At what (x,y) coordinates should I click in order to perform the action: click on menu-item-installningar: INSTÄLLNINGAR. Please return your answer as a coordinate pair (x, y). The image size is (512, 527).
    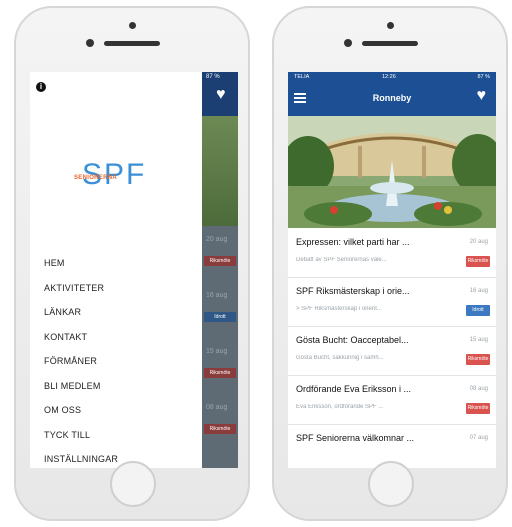
    Looking at the image, I should click on (81, 461).